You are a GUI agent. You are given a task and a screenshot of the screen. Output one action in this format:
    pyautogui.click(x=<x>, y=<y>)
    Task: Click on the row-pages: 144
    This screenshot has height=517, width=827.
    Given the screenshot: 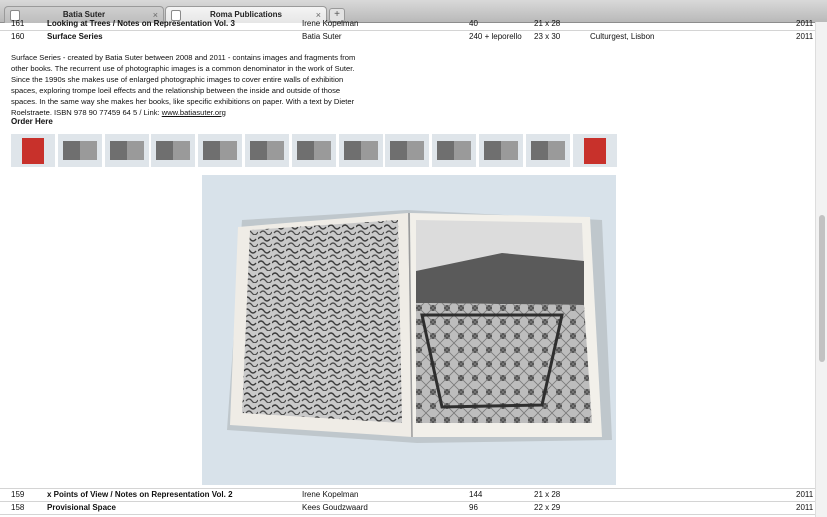 What is the action you would take?
    pyautogui.click(x=476, y=494)
    